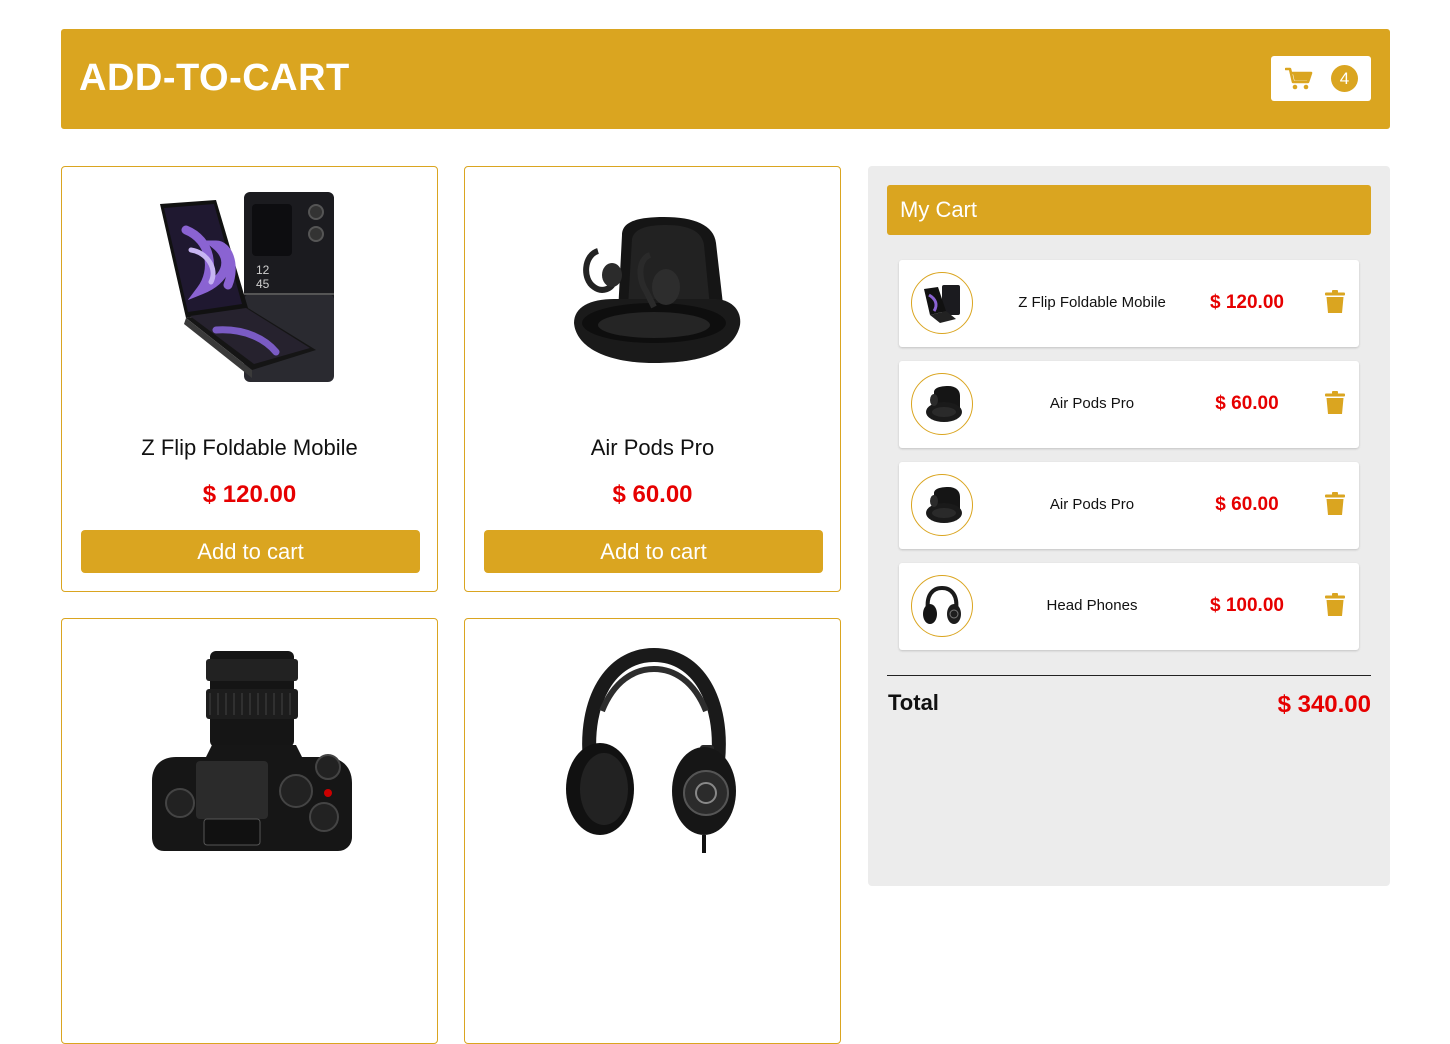 This screenshot has height=1044, width=1450. What do you see at coordinates (1129, 675) in the screenshot?
I see `cart-divider` at bounding box center [1129, 675].